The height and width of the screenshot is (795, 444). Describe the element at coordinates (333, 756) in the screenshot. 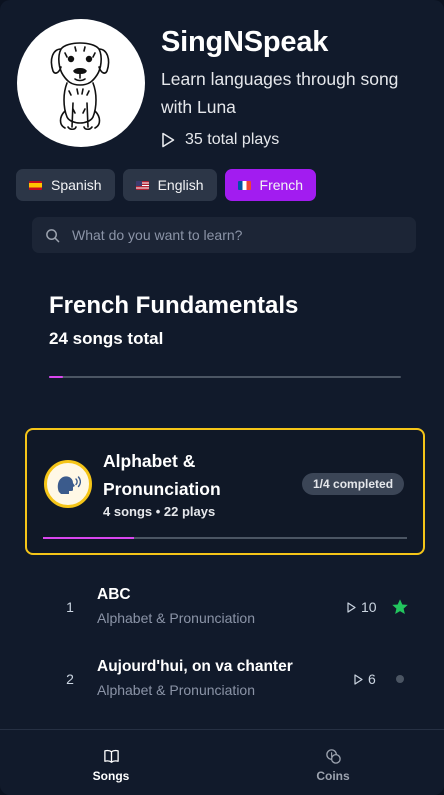

I see `coins-icon` at that location.